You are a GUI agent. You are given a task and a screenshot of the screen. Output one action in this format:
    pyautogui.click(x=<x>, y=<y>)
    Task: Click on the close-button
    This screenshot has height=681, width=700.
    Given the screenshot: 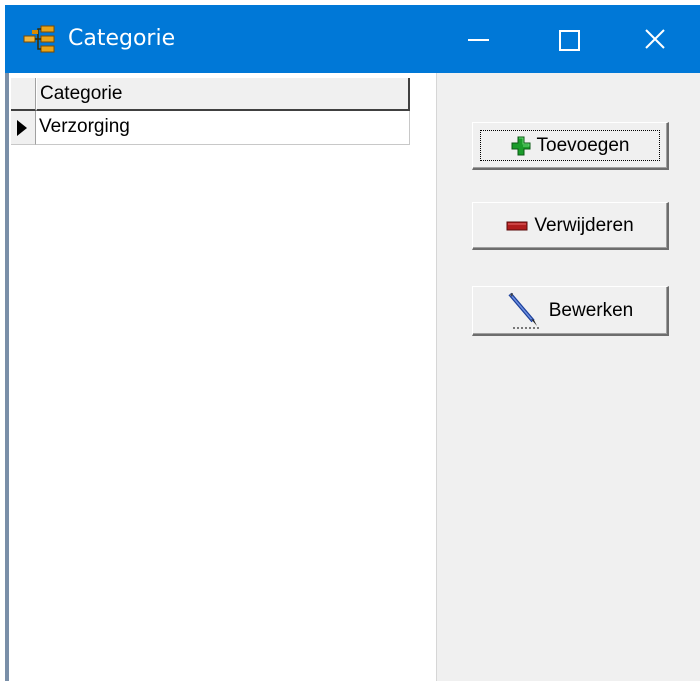 What is the action you would take?
    pyautogui.click(x=654, y=39)
    